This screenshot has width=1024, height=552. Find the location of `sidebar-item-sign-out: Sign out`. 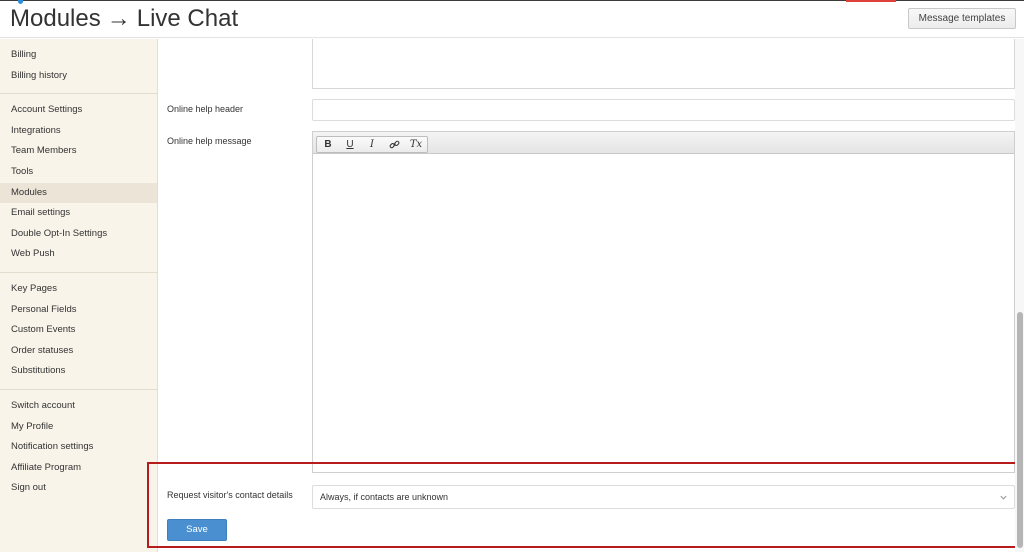

sidebar-item-sign-out: Sign out is located at coordinates (78, 488).